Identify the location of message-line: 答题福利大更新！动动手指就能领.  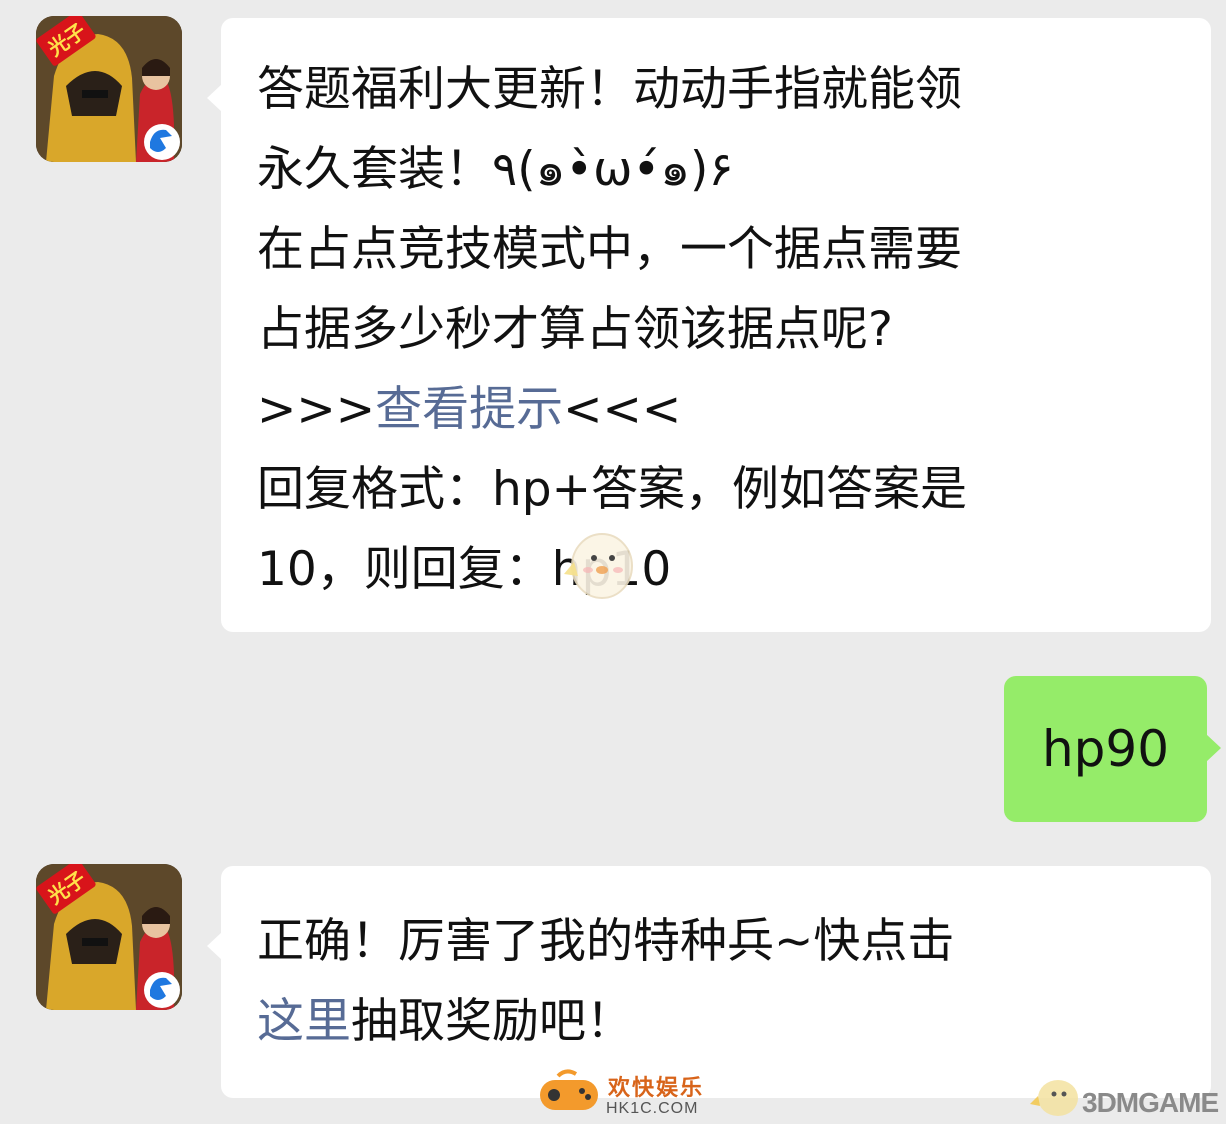
(609, 89).